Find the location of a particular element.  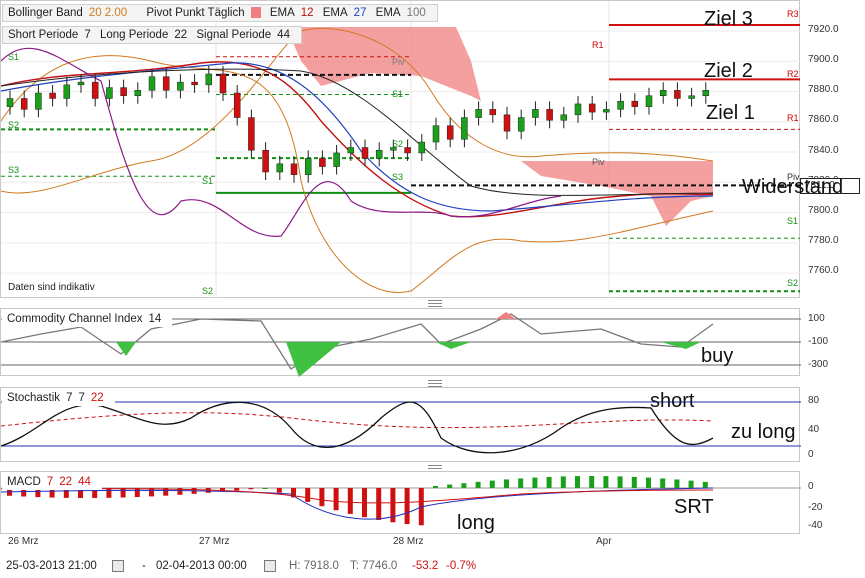

cloud-swatch is located at coordinates (255, 13).